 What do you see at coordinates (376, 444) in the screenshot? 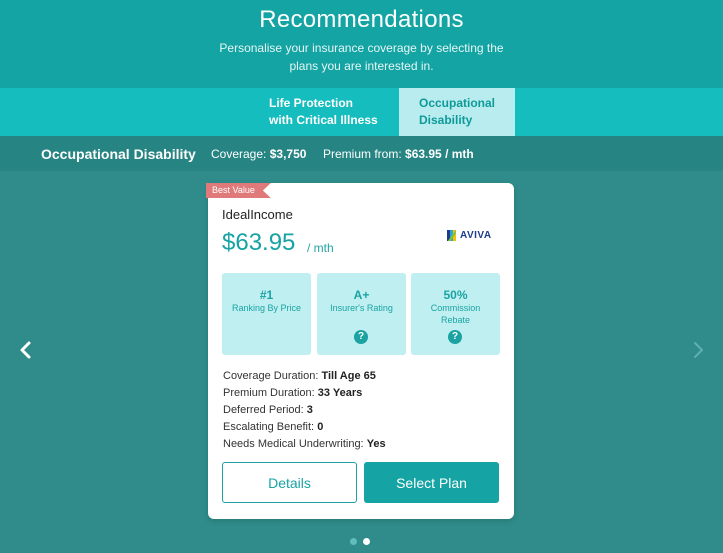
I see `detail-value: Yes` at bounding box center [376, 444].